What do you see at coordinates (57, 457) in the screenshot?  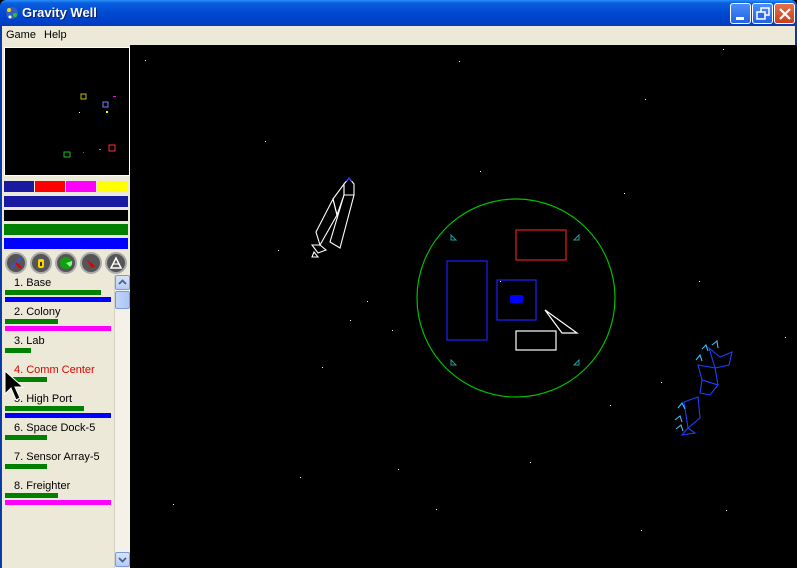 I see `unit-label: 7. Sensor Array-5` at bounding box center [57, 457].